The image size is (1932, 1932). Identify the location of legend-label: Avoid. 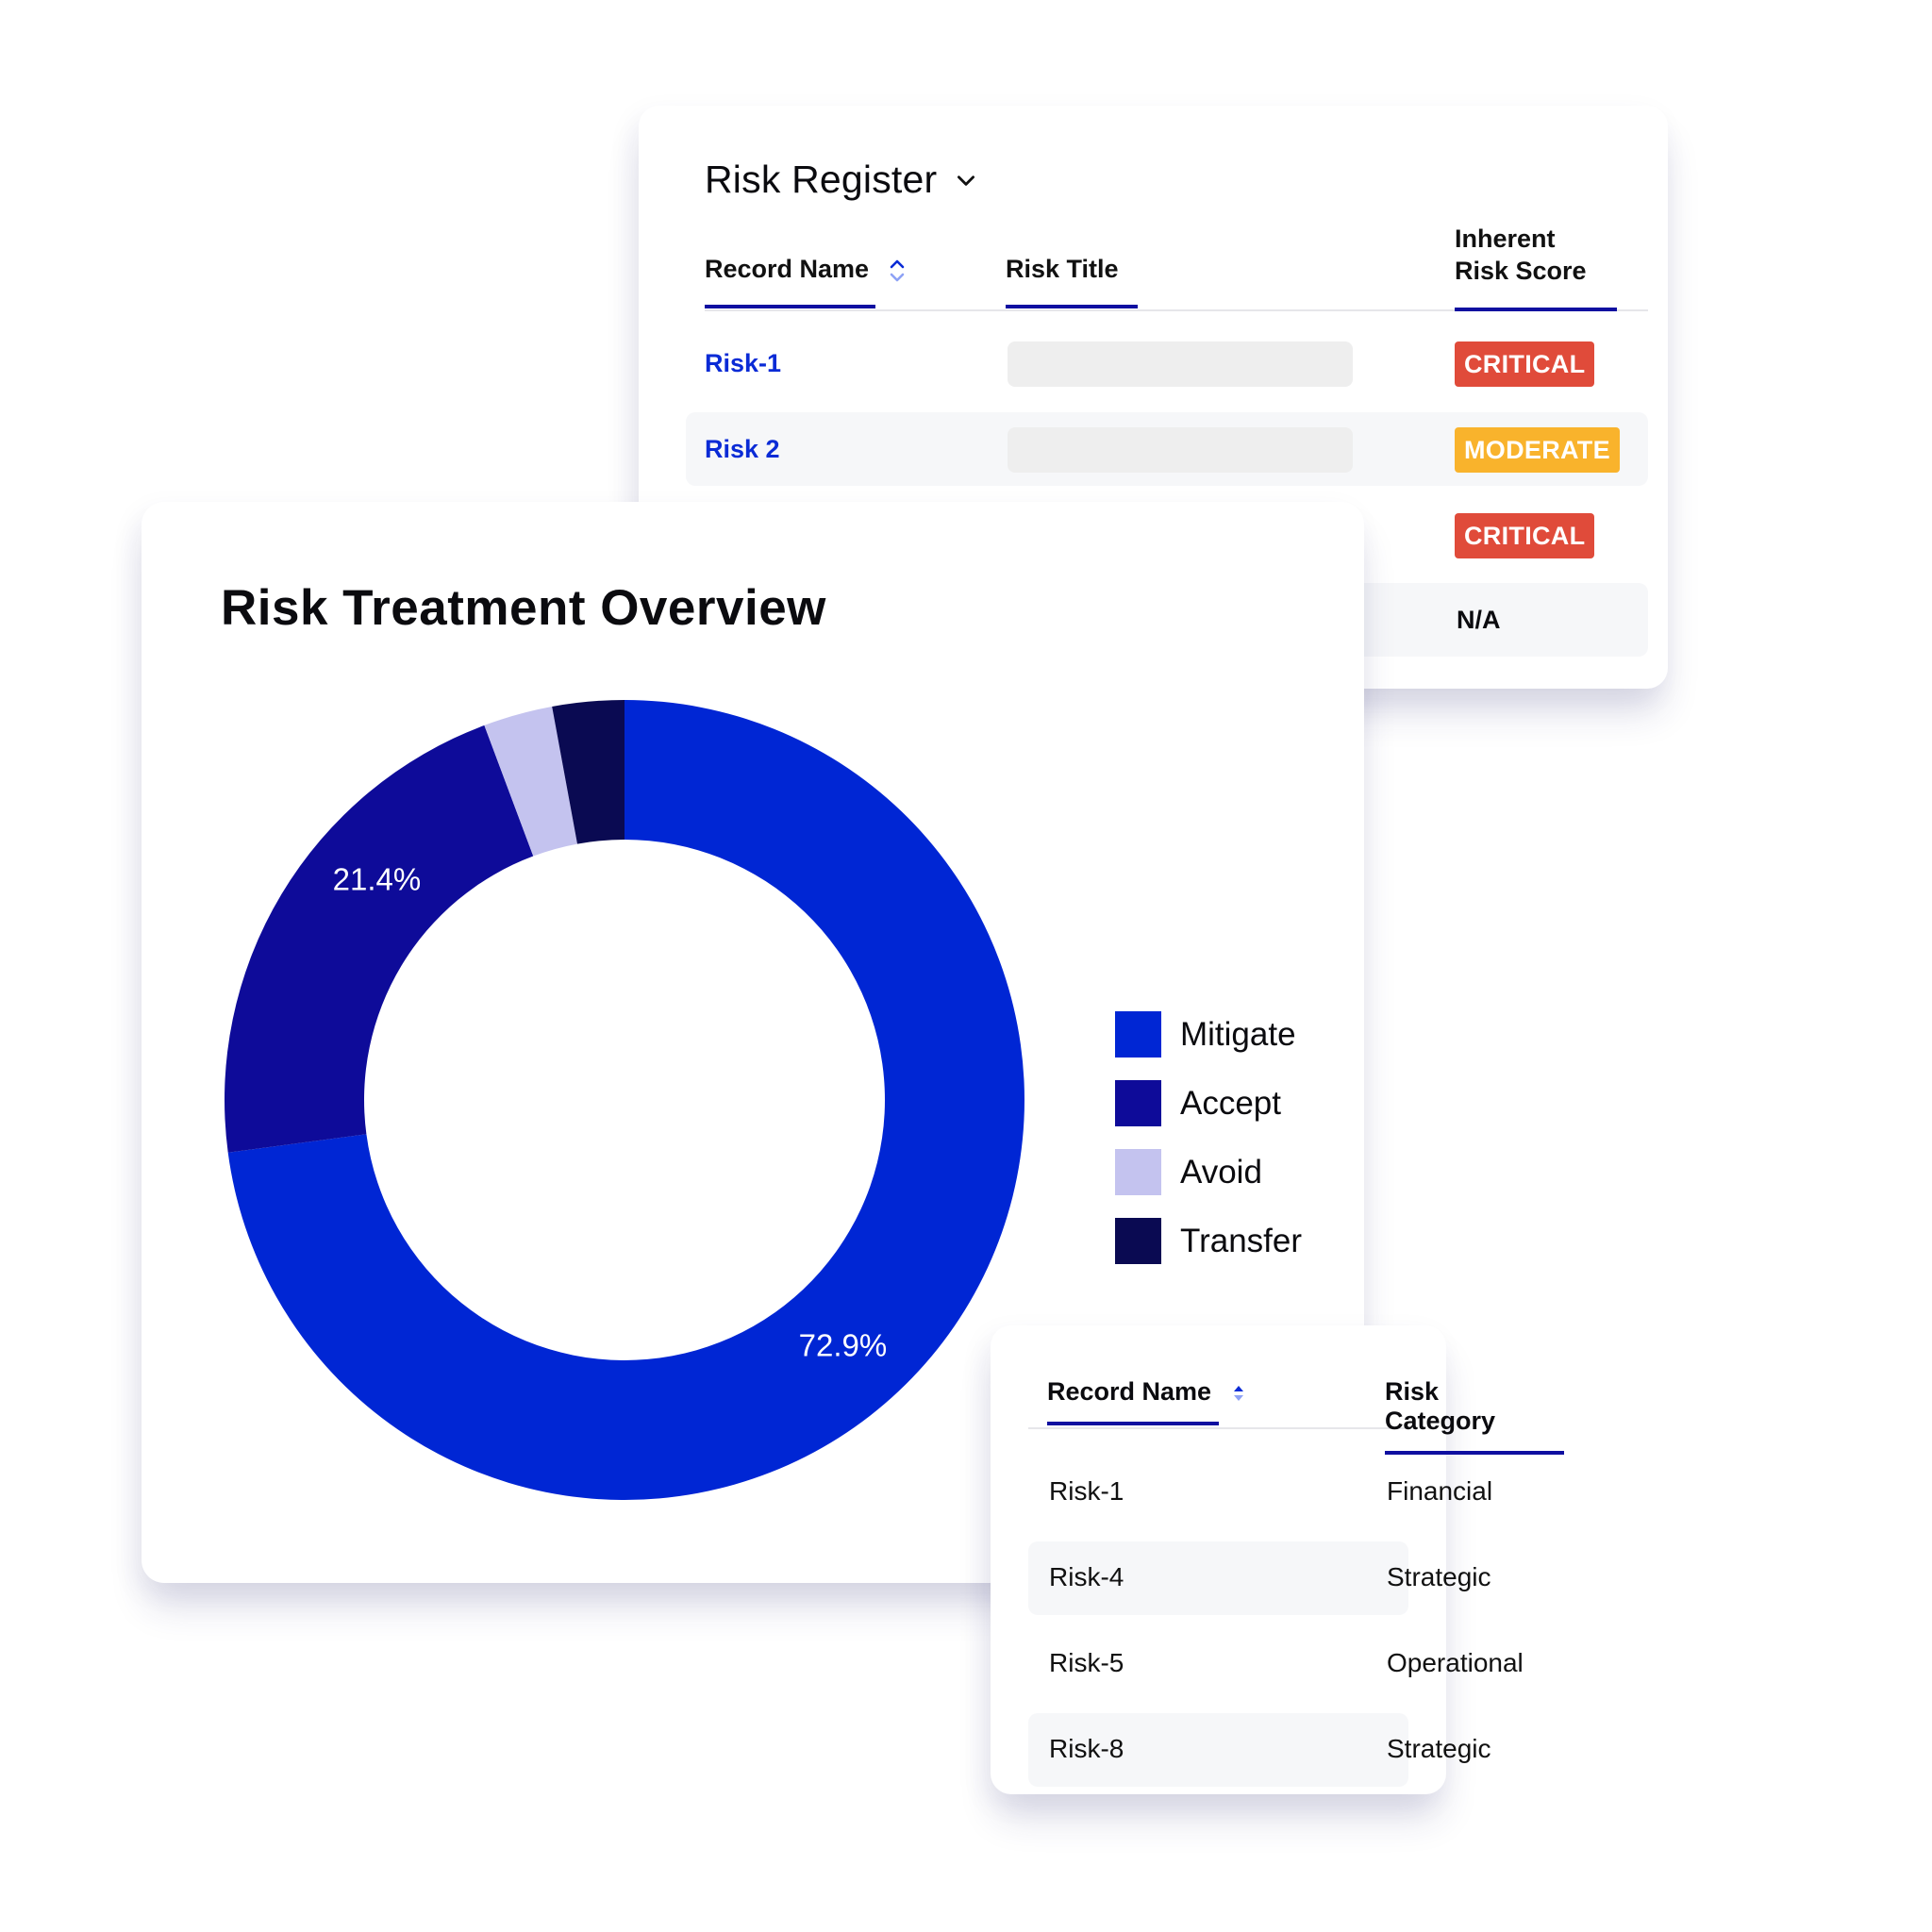
(1221, 1172).